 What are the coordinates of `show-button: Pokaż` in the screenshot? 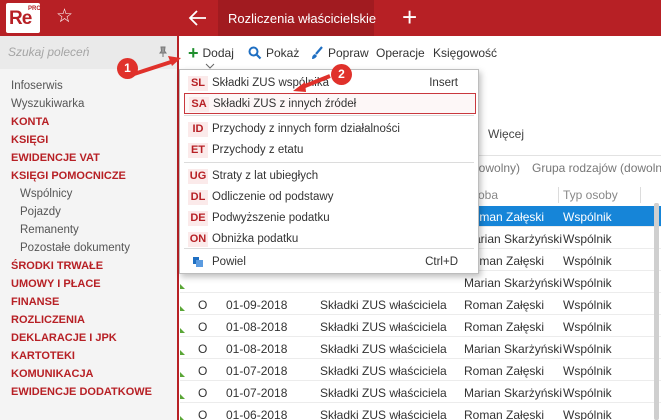 It's located at (273, 53).